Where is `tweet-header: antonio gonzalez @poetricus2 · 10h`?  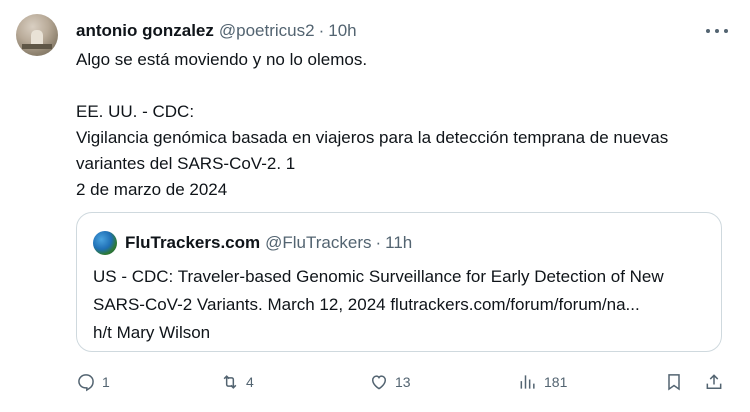
tweet-header: antonio gonzalez @poetricus2 · 10h is located at coordinates (216, 31).